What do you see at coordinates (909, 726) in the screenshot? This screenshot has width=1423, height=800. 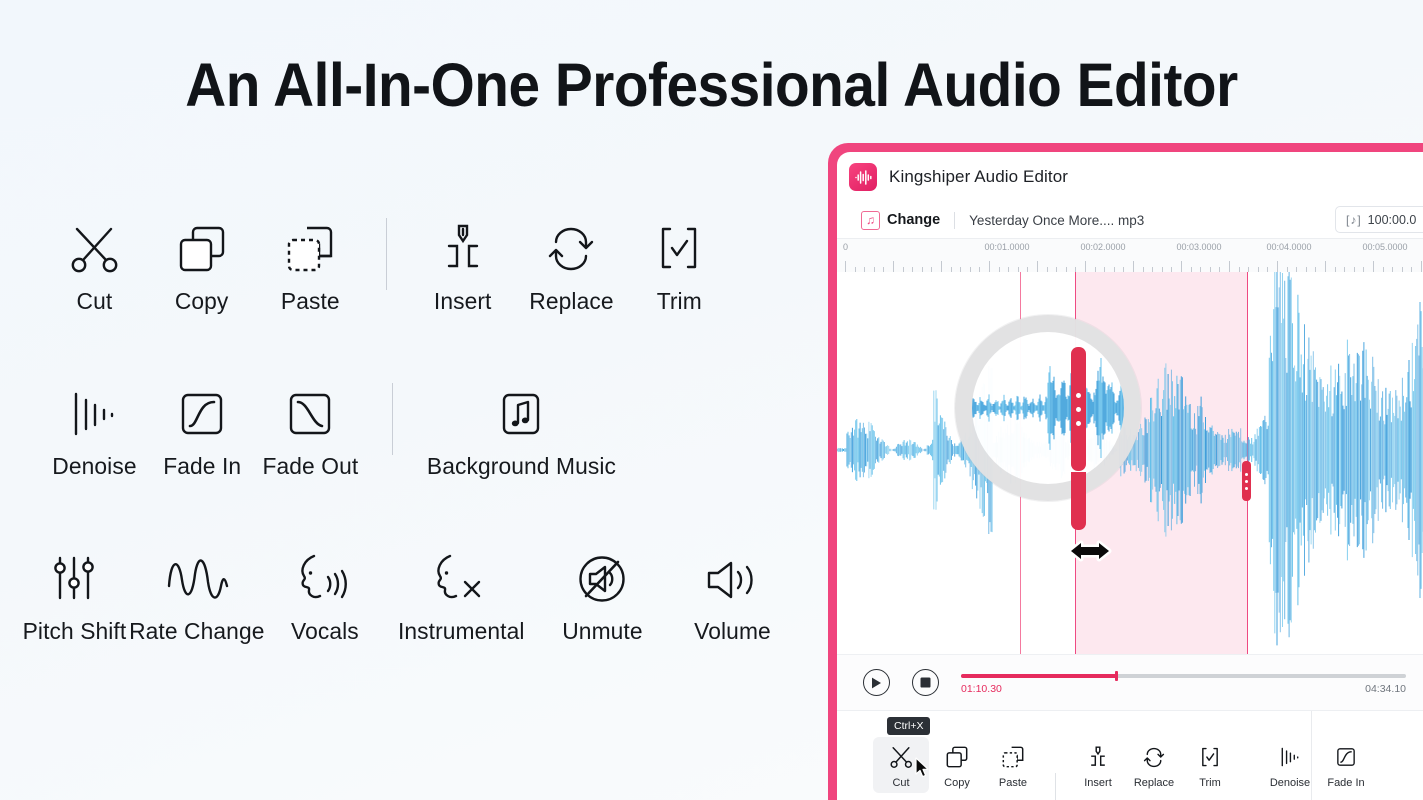 I see `shortcut-tooltip: Ctrl+X` at bounding box center [909, 726].